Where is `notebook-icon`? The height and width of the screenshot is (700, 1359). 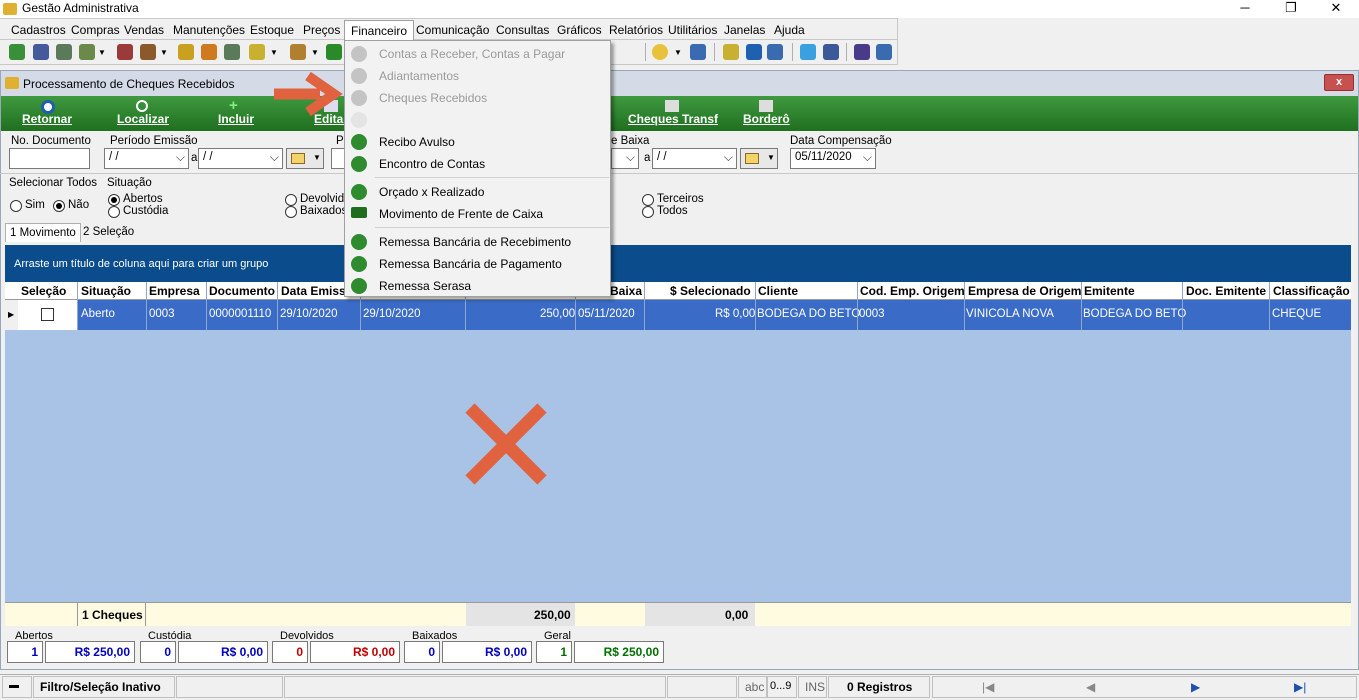 notebook-icon is located at coordinates (186, 52).